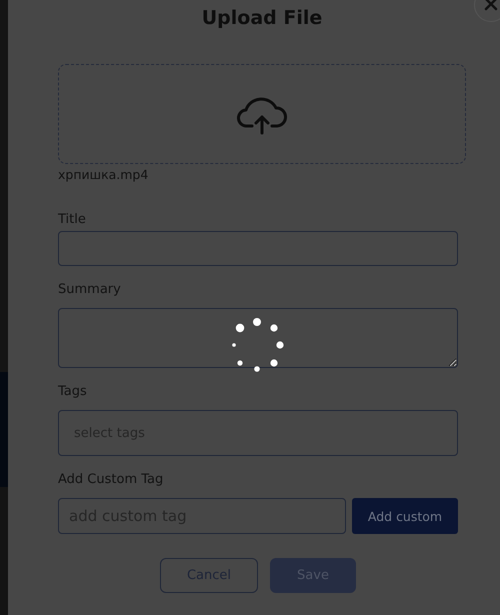 The width and height of the screenshot is (500, 615). Describe the element at coordinates (262, 18) in the screenshot. I see `modal-title: Upload File` at that location.